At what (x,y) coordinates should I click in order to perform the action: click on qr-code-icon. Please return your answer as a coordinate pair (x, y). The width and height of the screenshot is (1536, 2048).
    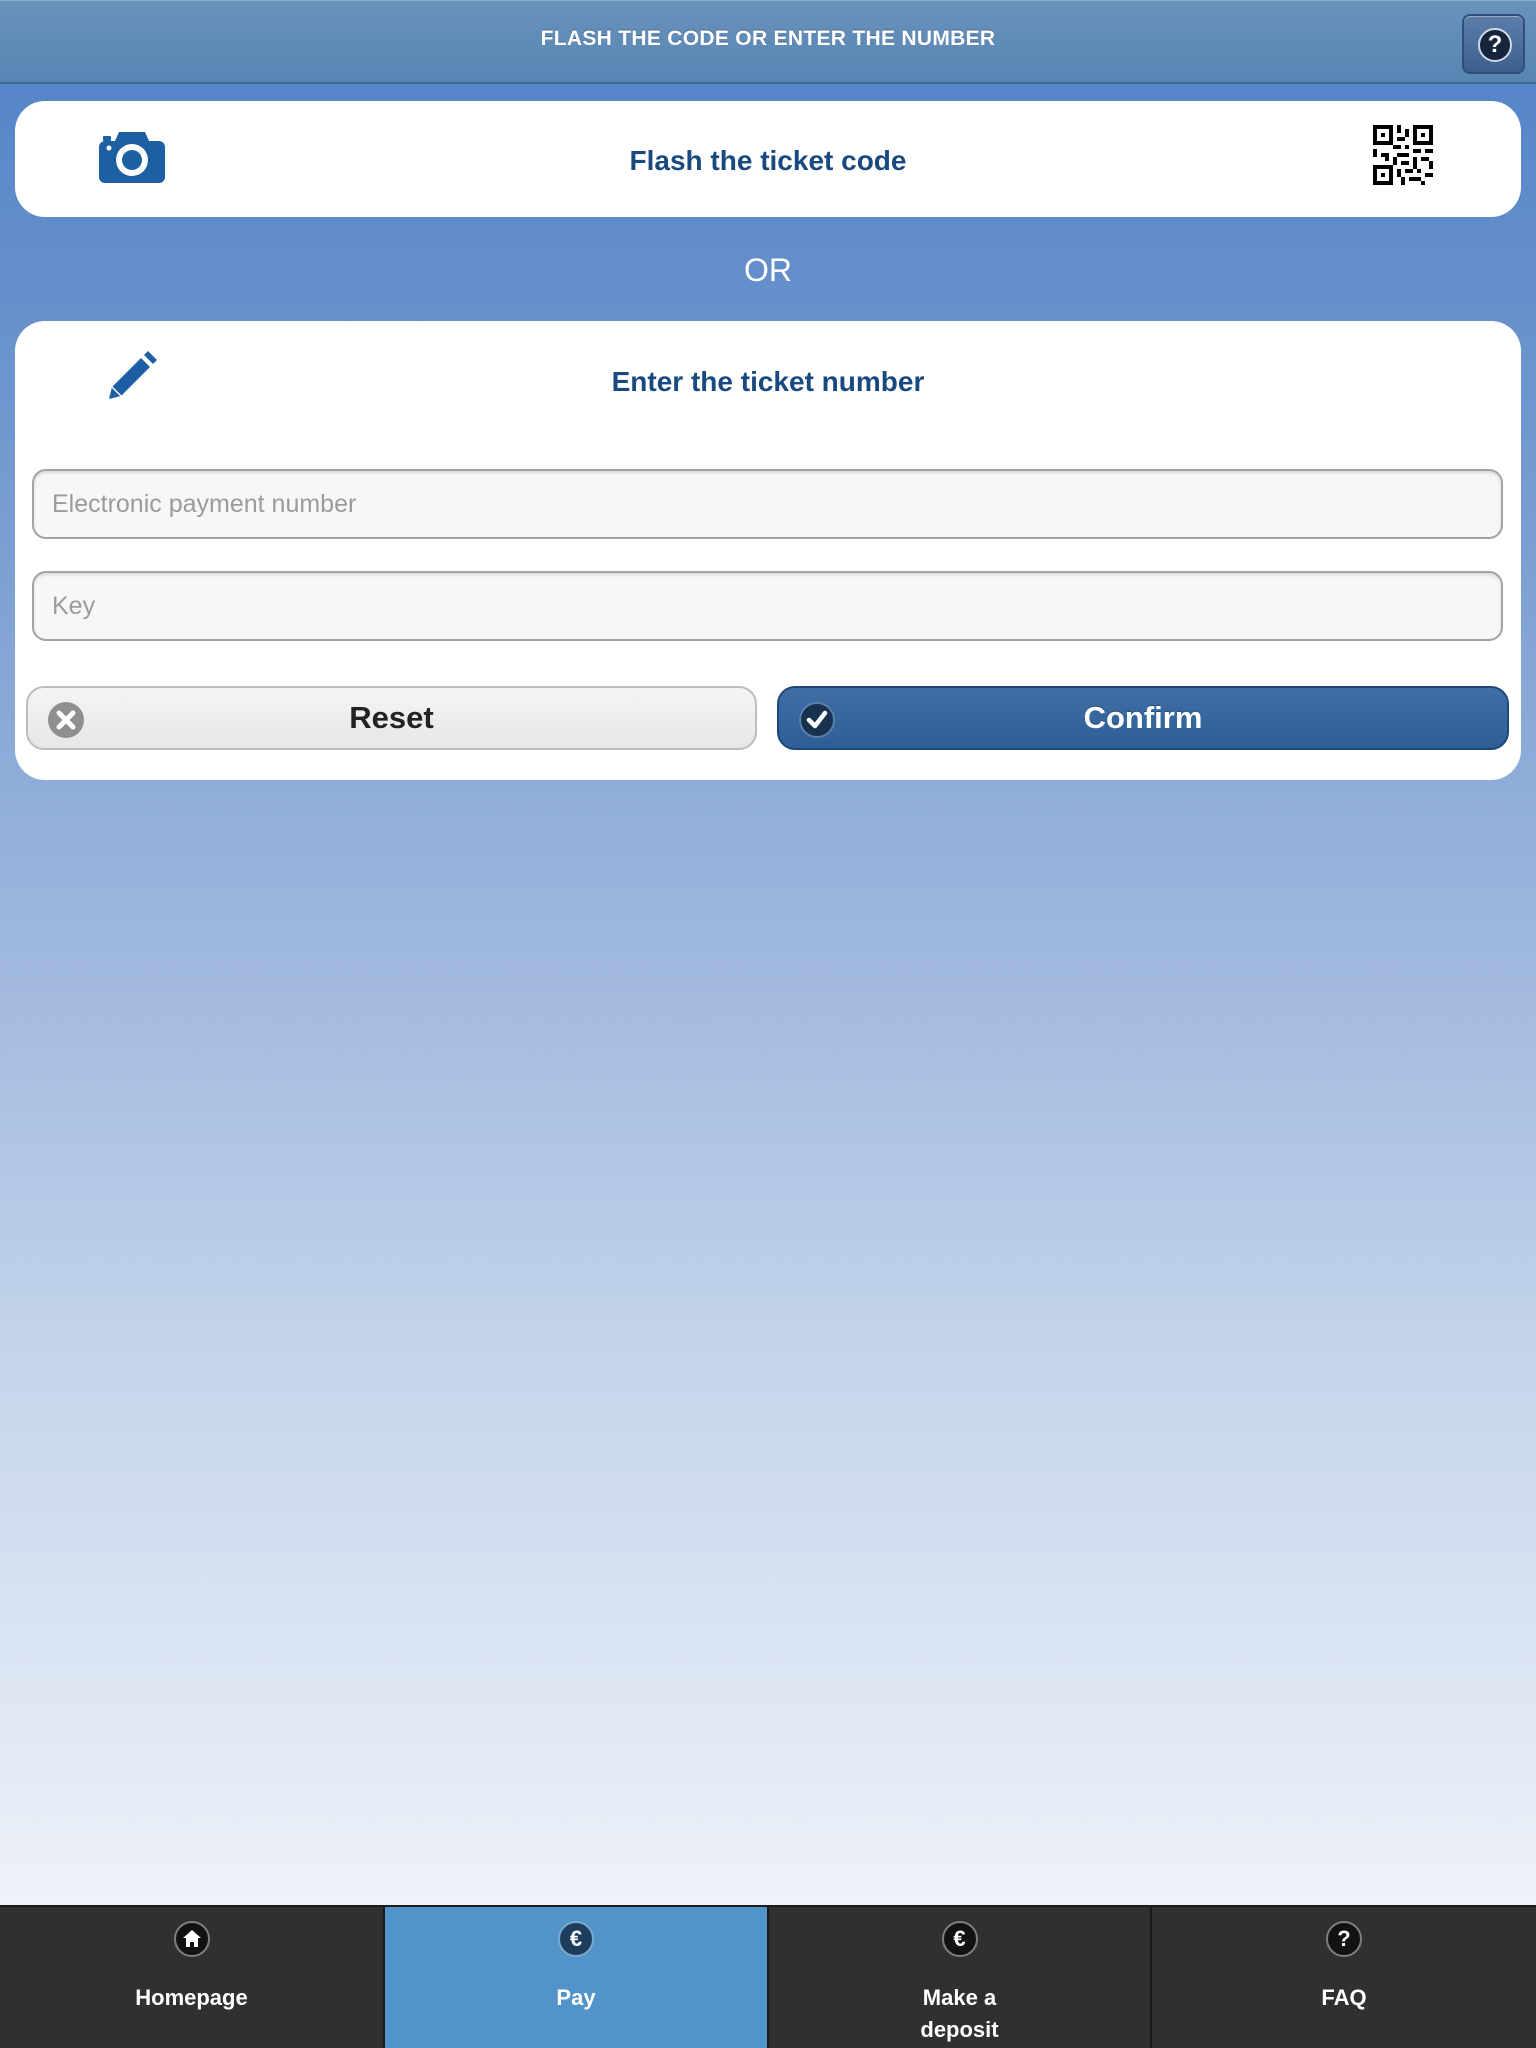
    Looking at the image, I should click on (1403, 155).